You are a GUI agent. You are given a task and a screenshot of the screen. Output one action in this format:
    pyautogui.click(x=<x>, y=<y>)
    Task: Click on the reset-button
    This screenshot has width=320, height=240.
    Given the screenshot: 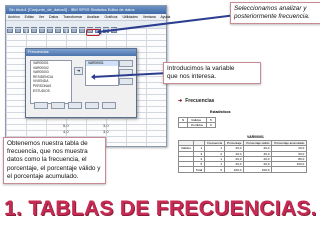 What is the action you would take?
    pyautogui.click(x=75, y=105)
    